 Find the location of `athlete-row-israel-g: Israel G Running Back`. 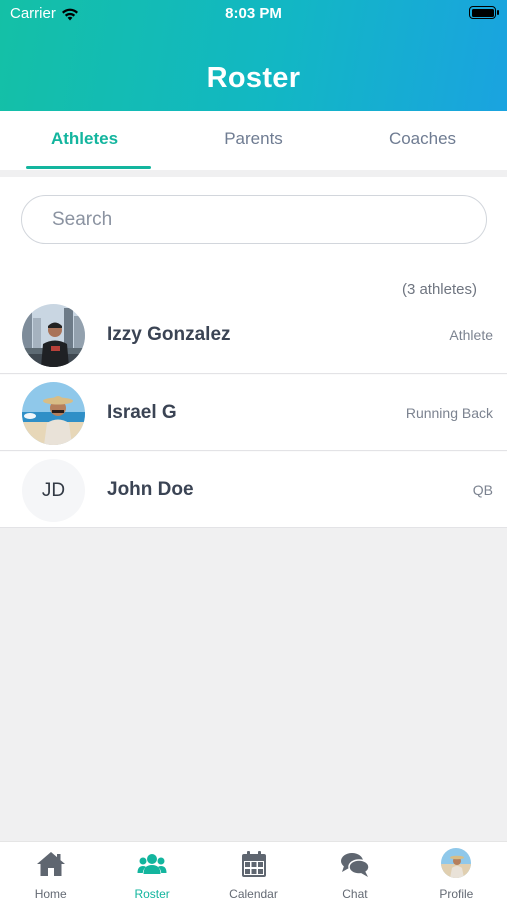

athlete-row-israel-g: Israel G Running Back is located at coordinates (253, 412).